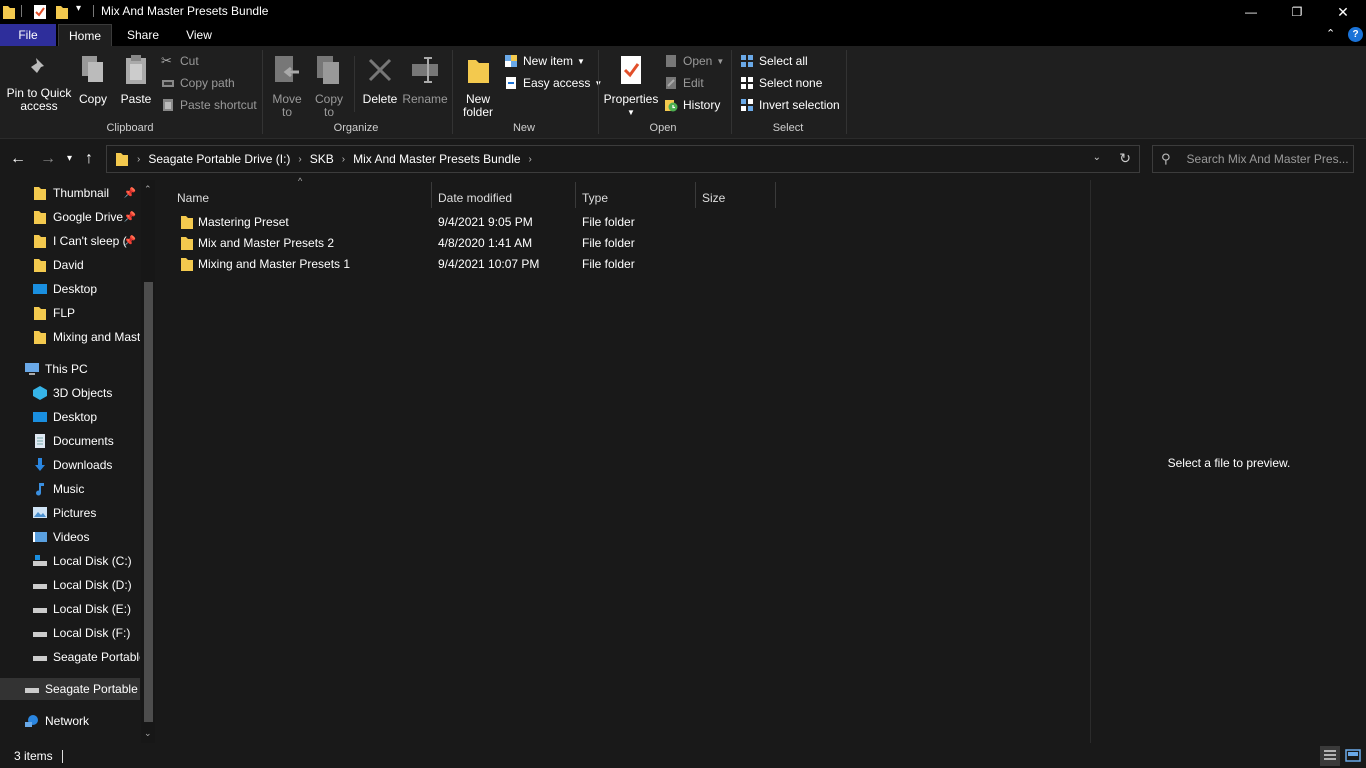 The height and width of the screenshot is (768, 1366). Describe the element at coordinates (511, 61) in the screenshot. I see `new-item-icon` at that location.